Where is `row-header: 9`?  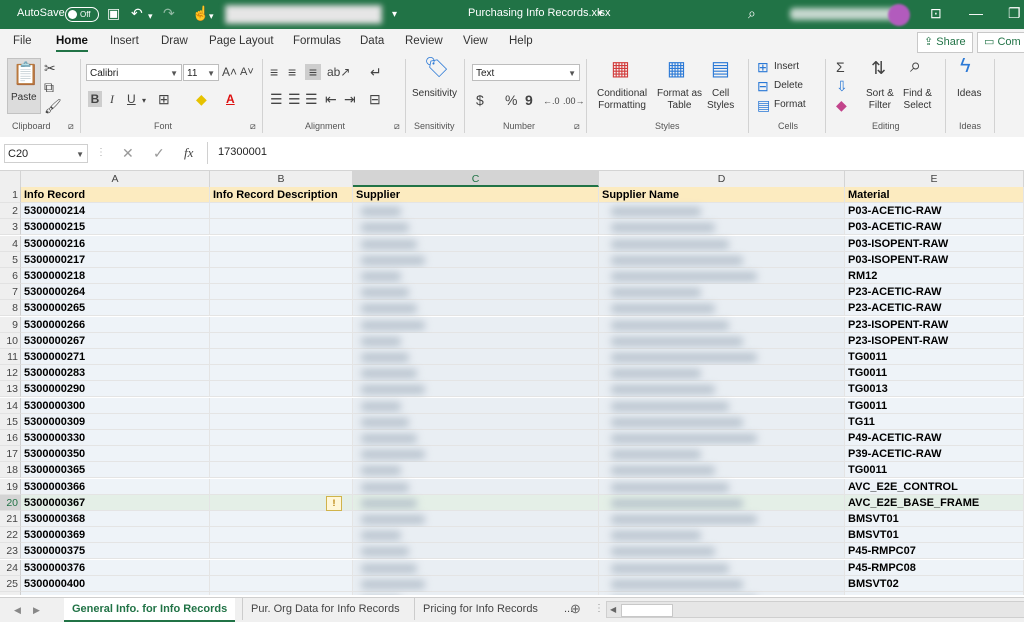
row-header: 9 is located at coordinates (10, 324).